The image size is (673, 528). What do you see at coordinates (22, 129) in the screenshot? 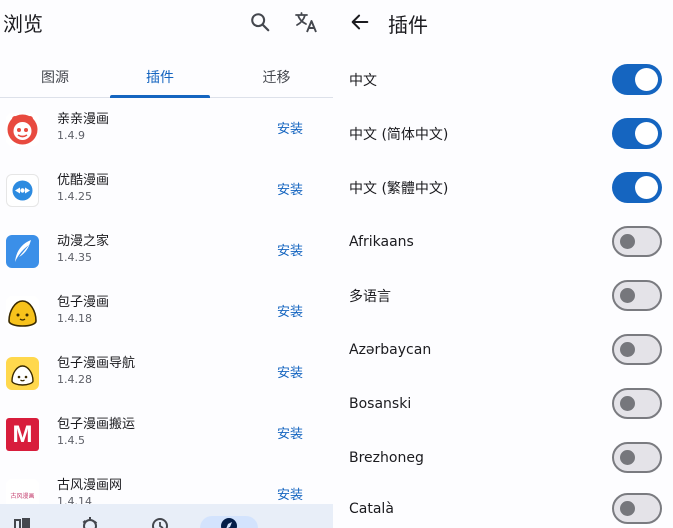
I see `qinqin-logo-icon` at bounding box center [22, 129].